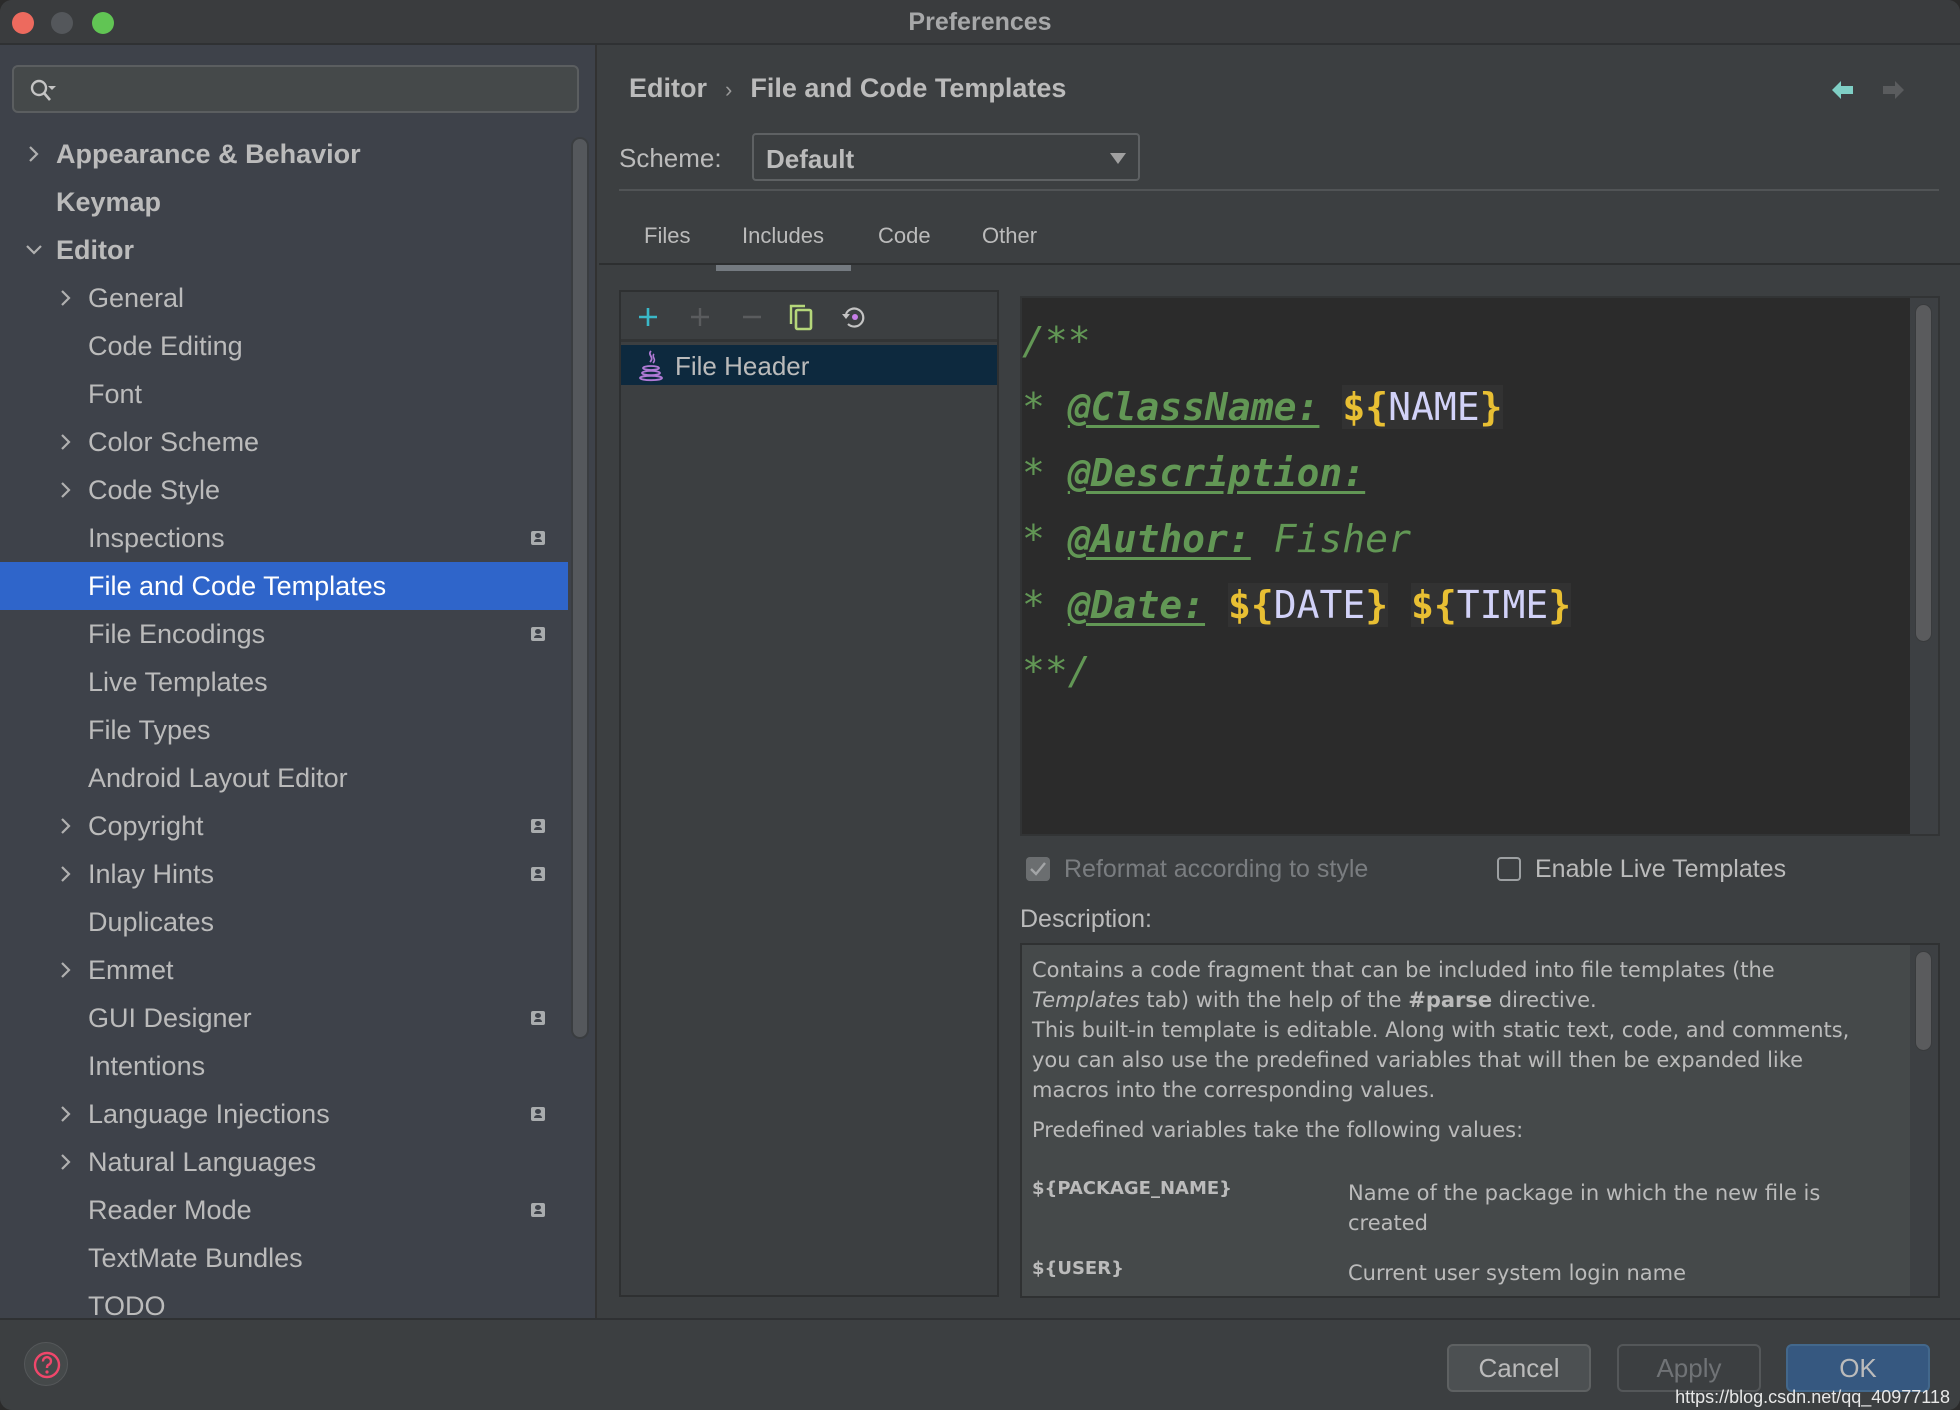  Describe the element at coordinates (43, 91) in the screenshot. I see `search-icon` at that location.